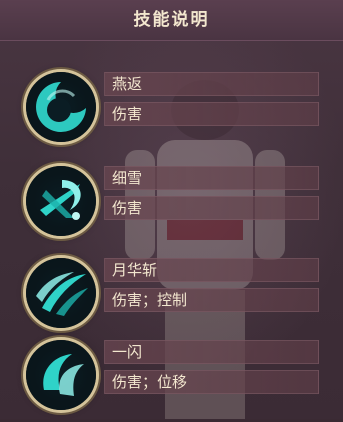 This screenshot has height=422, width=343. Describe the element at coordinates (61, 375) in the screenshot. I see `dash-wave-icon` at that location.